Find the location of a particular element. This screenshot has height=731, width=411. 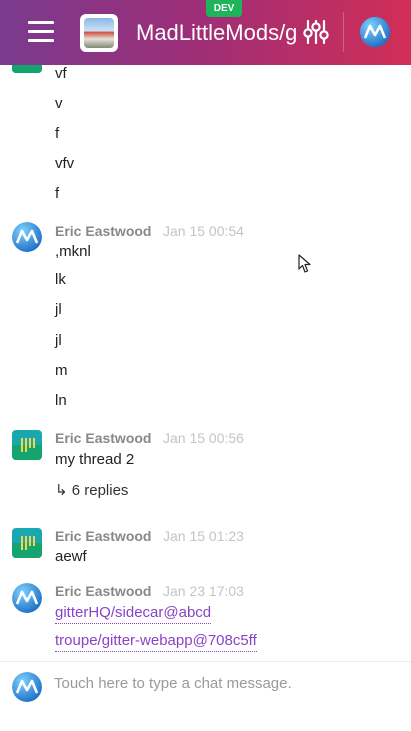

chat-message-input is located at coordinates (226, 691).